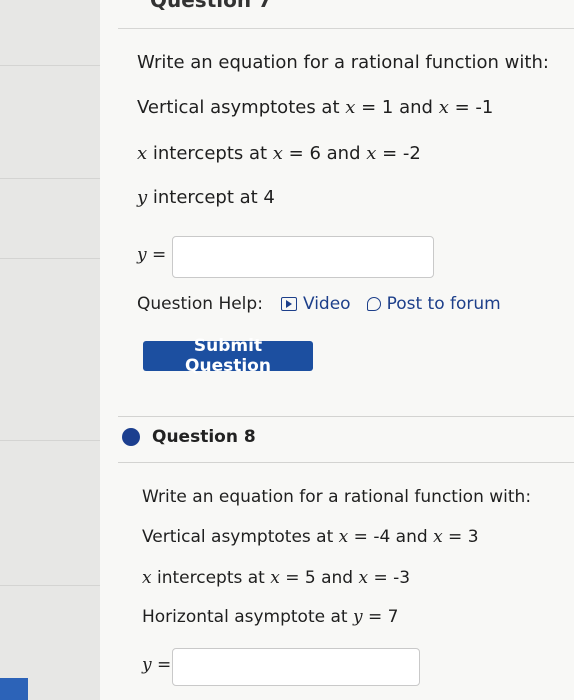 The height and width of the screenshot is (700, 574). Describe the element at coordinates (279, 153) in the screenshot. I see `q7-x-intercepts: x intercepts at x = 6 and x = -2` at that location.